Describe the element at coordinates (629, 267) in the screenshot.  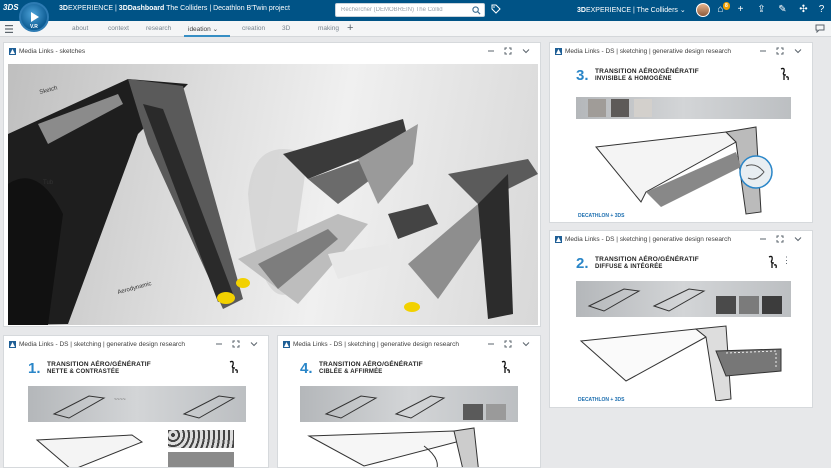
I see `board-subtitle: DIFFUSE & INTÉGRÉE` at that location.